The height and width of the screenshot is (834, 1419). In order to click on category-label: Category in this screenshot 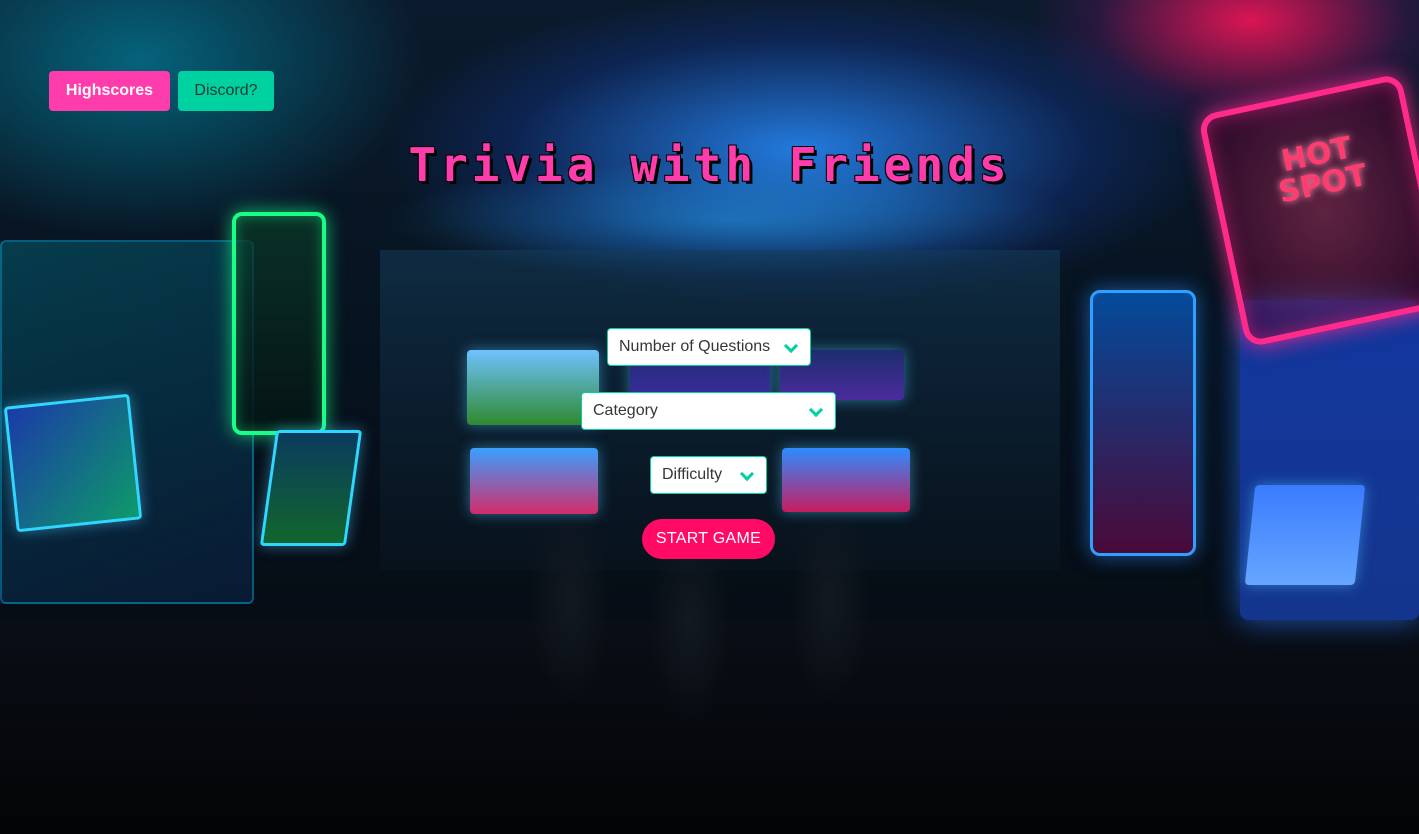, I will do `click(625, 410)`.